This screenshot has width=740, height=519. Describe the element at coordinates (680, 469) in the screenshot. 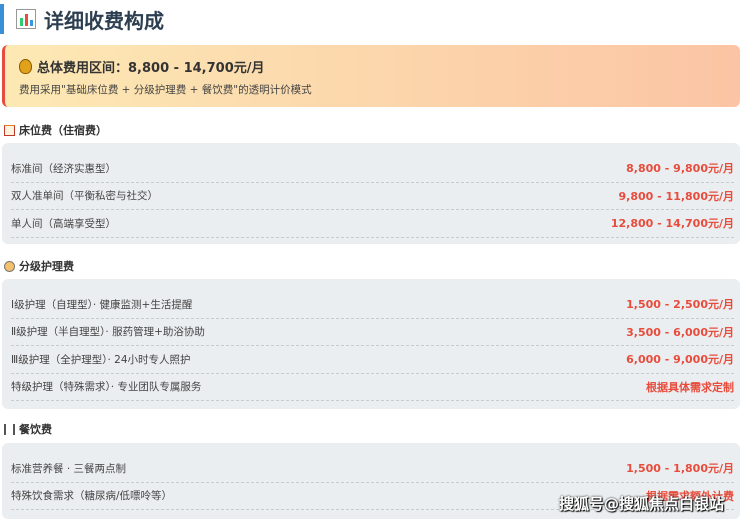

I see `item-price: 1,500 - 1,800元/月` at that location.